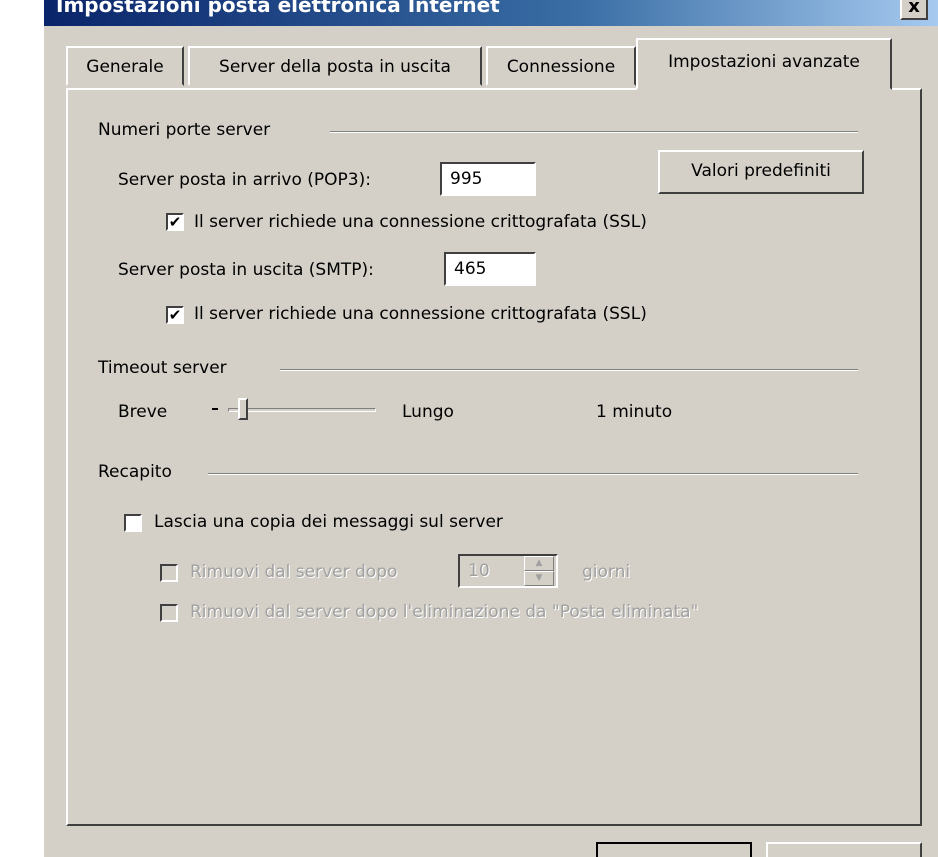 Image resolution: width=938 pixels, height=857 pixels. What do you see at coordinates (244, 180) in the screenshot?
I see `incoming-server-label: Server posta in arrivo (POP3):` at bounding box center [244, 180].